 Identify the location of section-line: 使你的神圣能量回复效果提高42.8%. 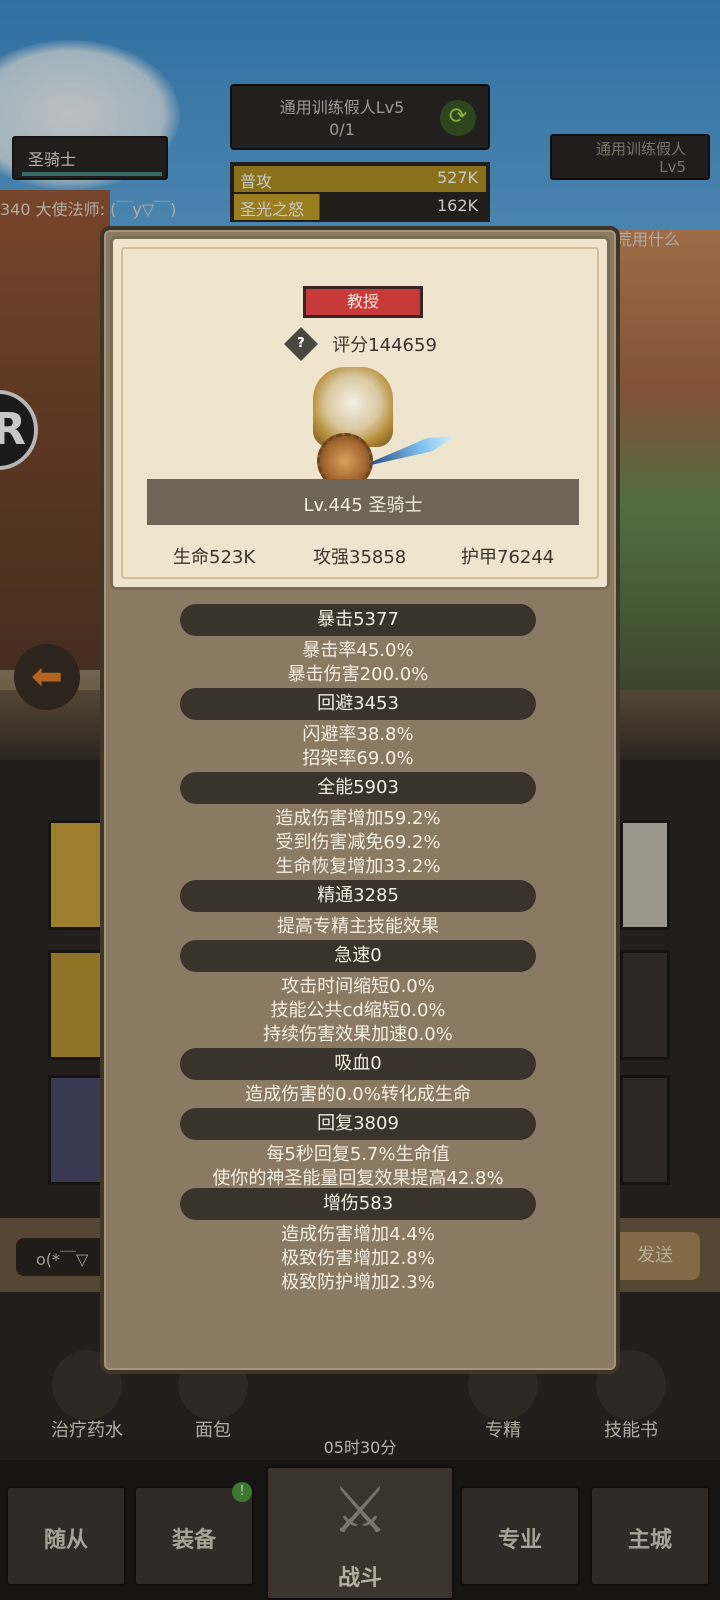
(358, 1178).